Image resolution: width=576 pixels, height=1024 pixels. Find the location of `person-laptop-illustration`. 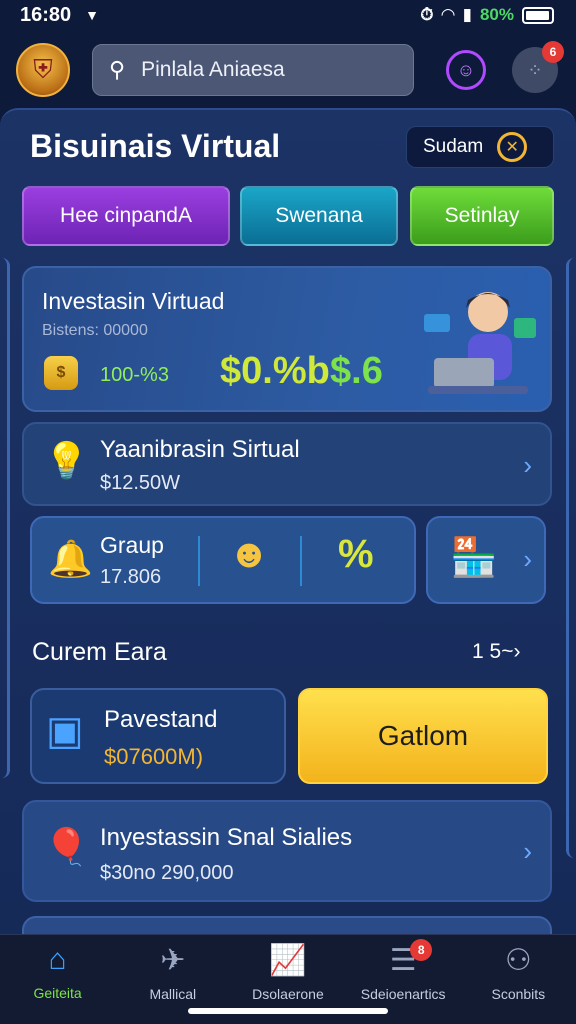

person-laptop-illustration is located at coordinates (480, 343).